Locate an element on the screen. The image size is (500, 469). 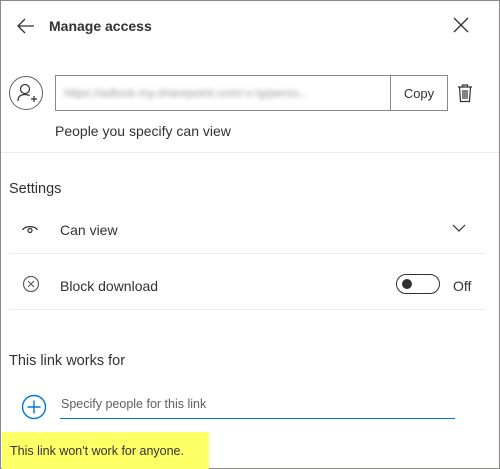
specify-people-input is located at coordinates (257, 404).